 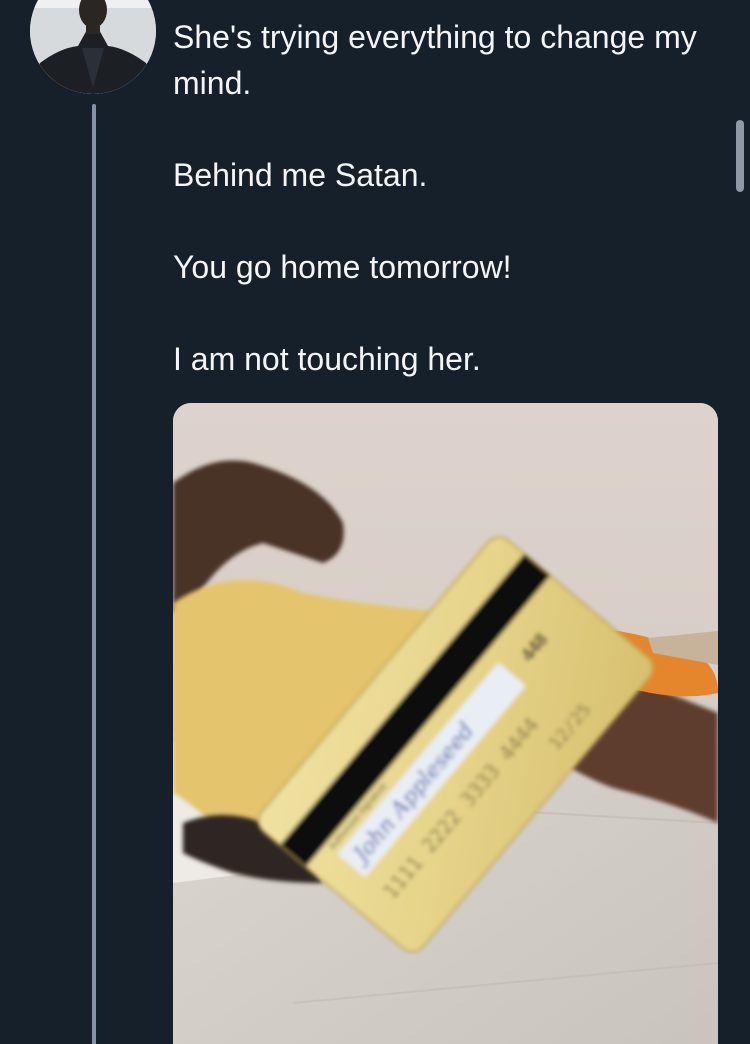 I want to click on user-avatar, so click(x=93, y=47).